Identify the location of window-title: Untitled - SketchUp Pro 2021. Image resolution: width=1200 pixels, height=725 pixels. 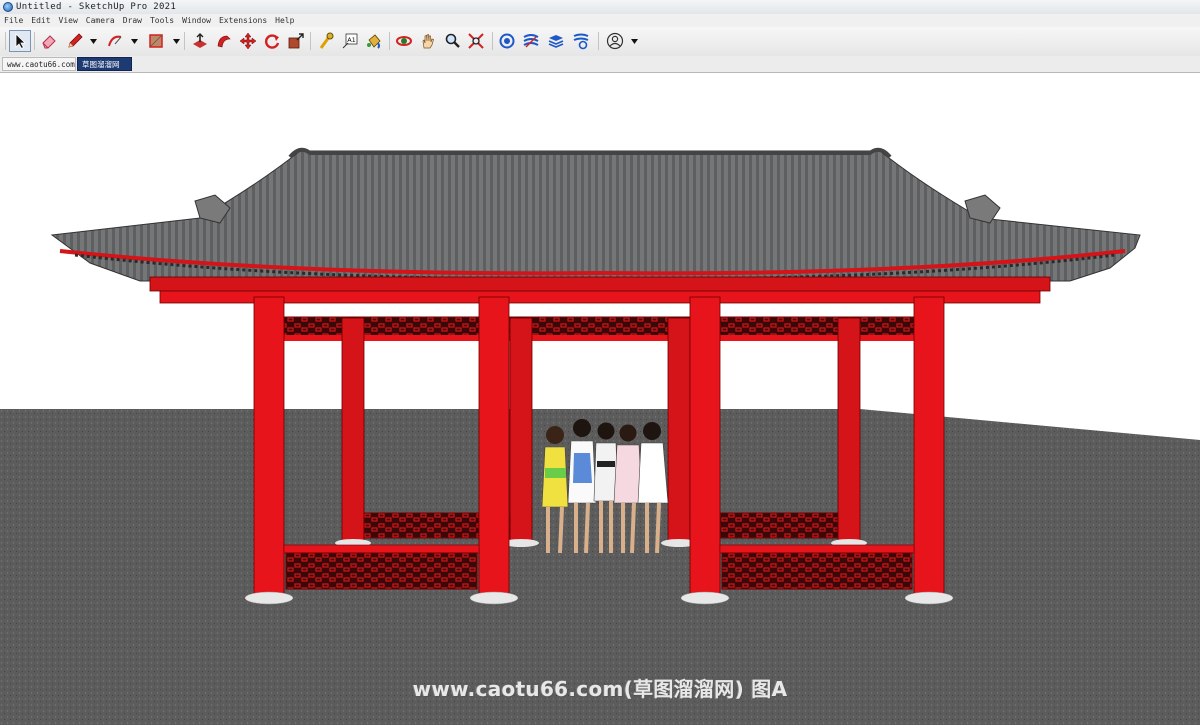
(96, 7).